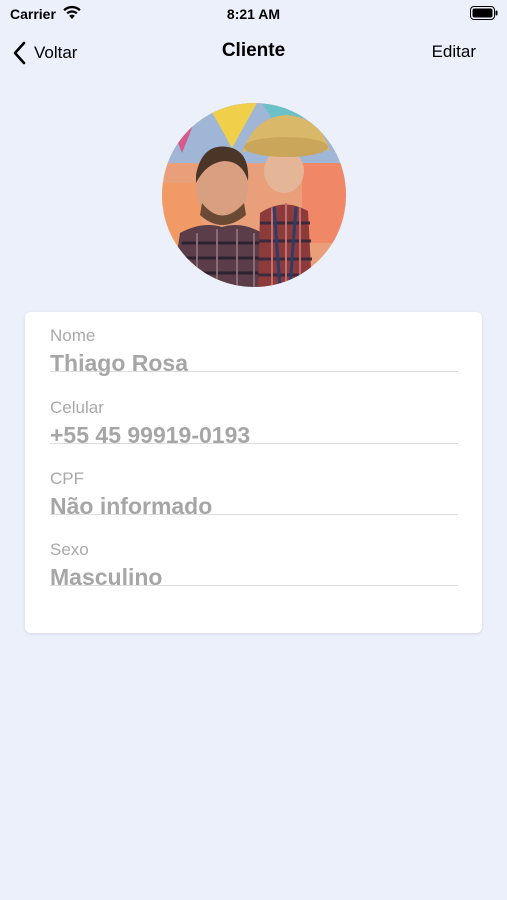 The image size is (507, 900). What do you see at coordinates (254, 410) in the screenshot?
I see `phone-field: Celular +55 45 99919-0193` at bounding box center [254, 410].